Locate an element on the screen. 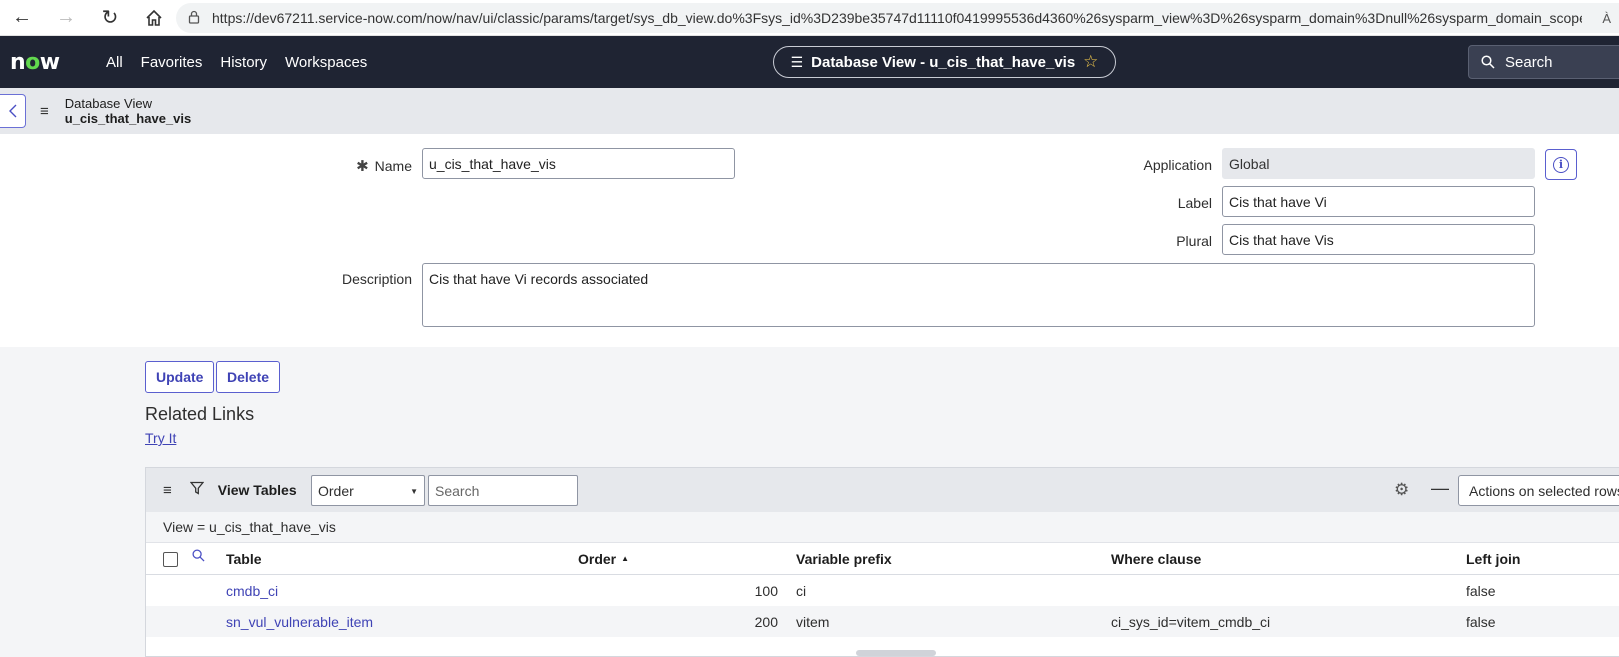  global-search: Search is located at coordinates (1543, 62).